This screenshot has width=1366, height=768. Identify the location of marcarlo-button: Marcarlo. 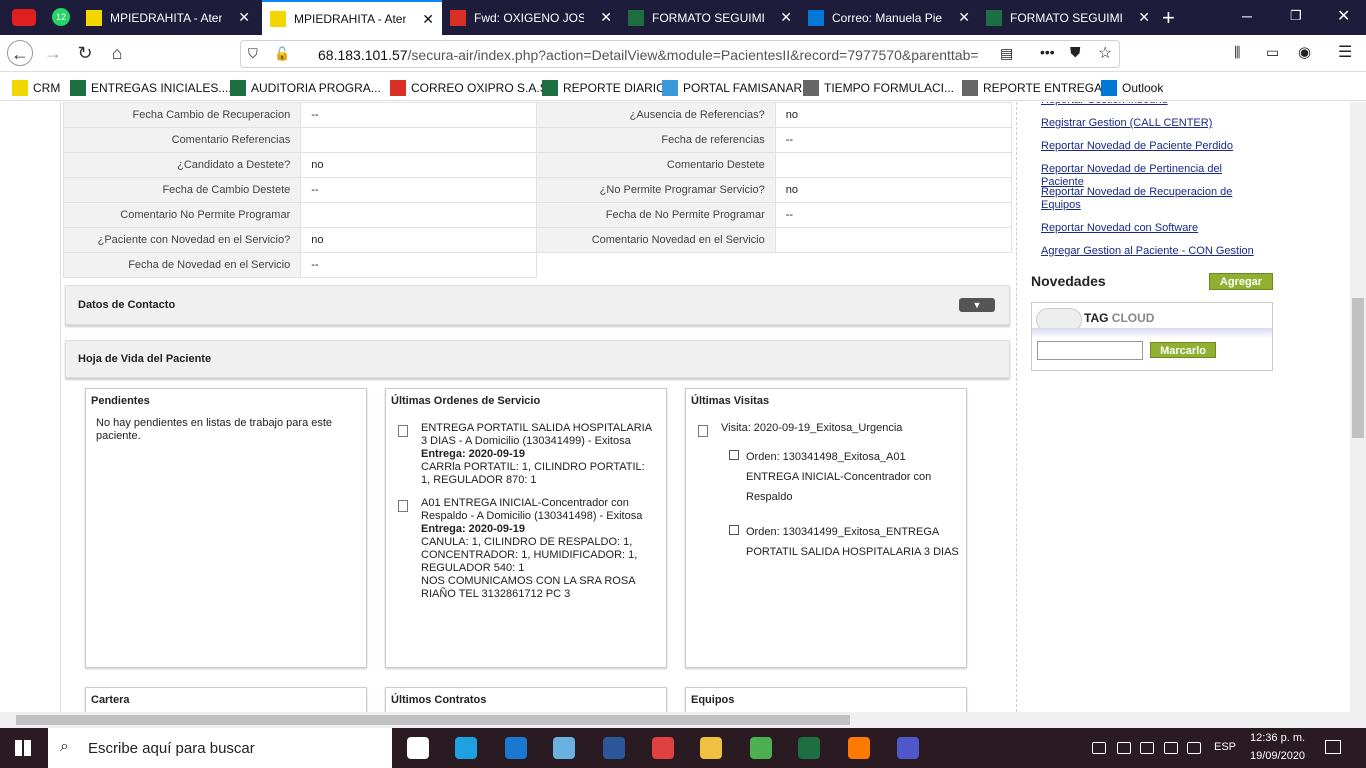
(1183, 350).